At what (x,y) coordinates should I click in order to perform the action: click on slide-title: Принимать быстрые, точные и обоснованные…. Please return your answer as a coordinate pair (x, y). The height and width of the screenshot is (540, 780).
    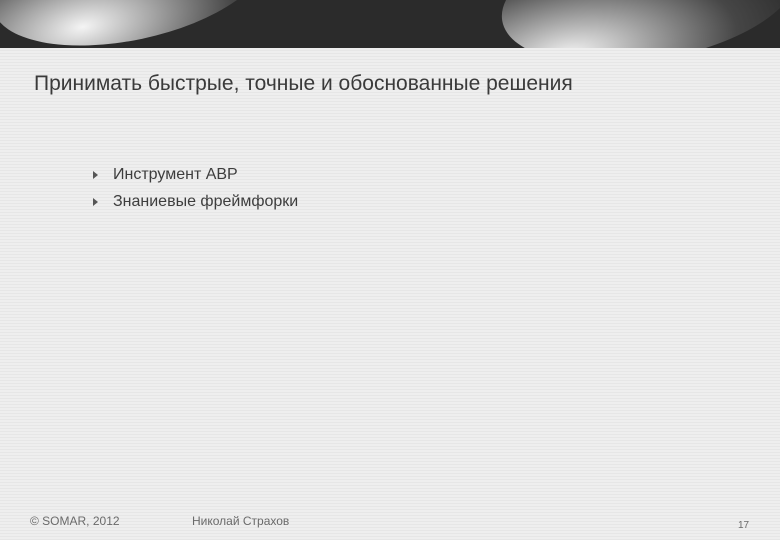
    Looking at the image, I should click on (303, 83).